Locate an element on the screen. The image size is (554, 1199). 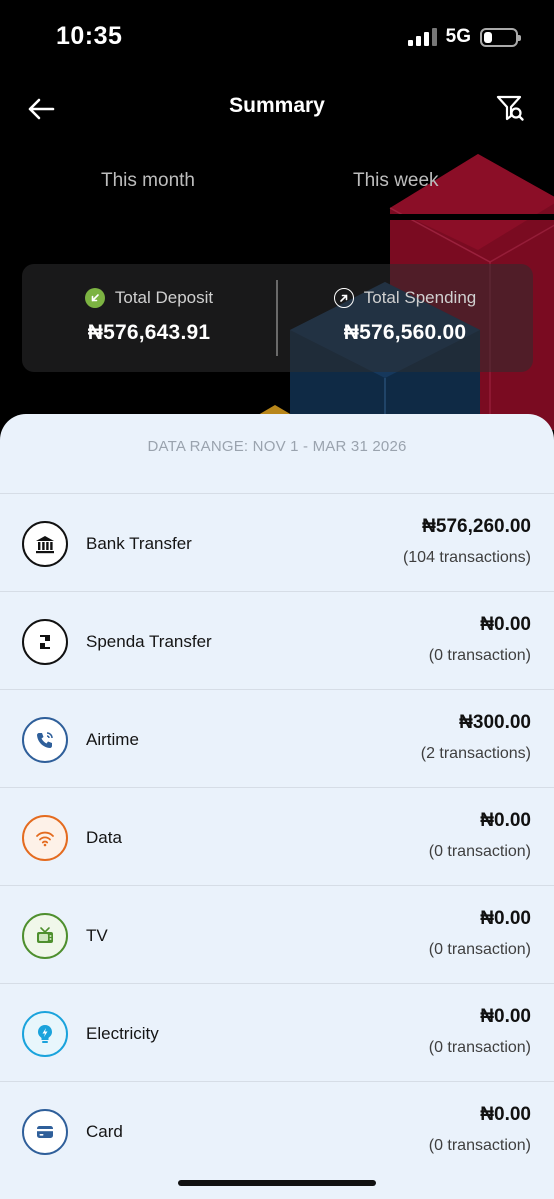
total-spending: Total Spending ₦576,560.00 is located at coordinates (405, 316).